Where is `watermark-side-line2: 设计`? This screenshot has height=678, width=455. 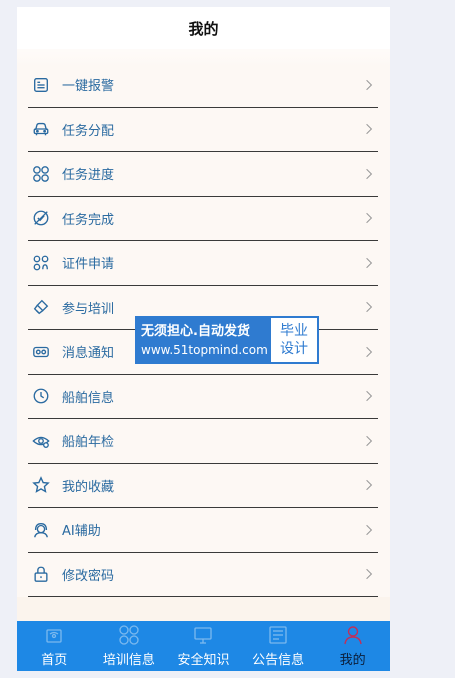
watermark-side-line2: 设计 is located at coordinates (294, 349).